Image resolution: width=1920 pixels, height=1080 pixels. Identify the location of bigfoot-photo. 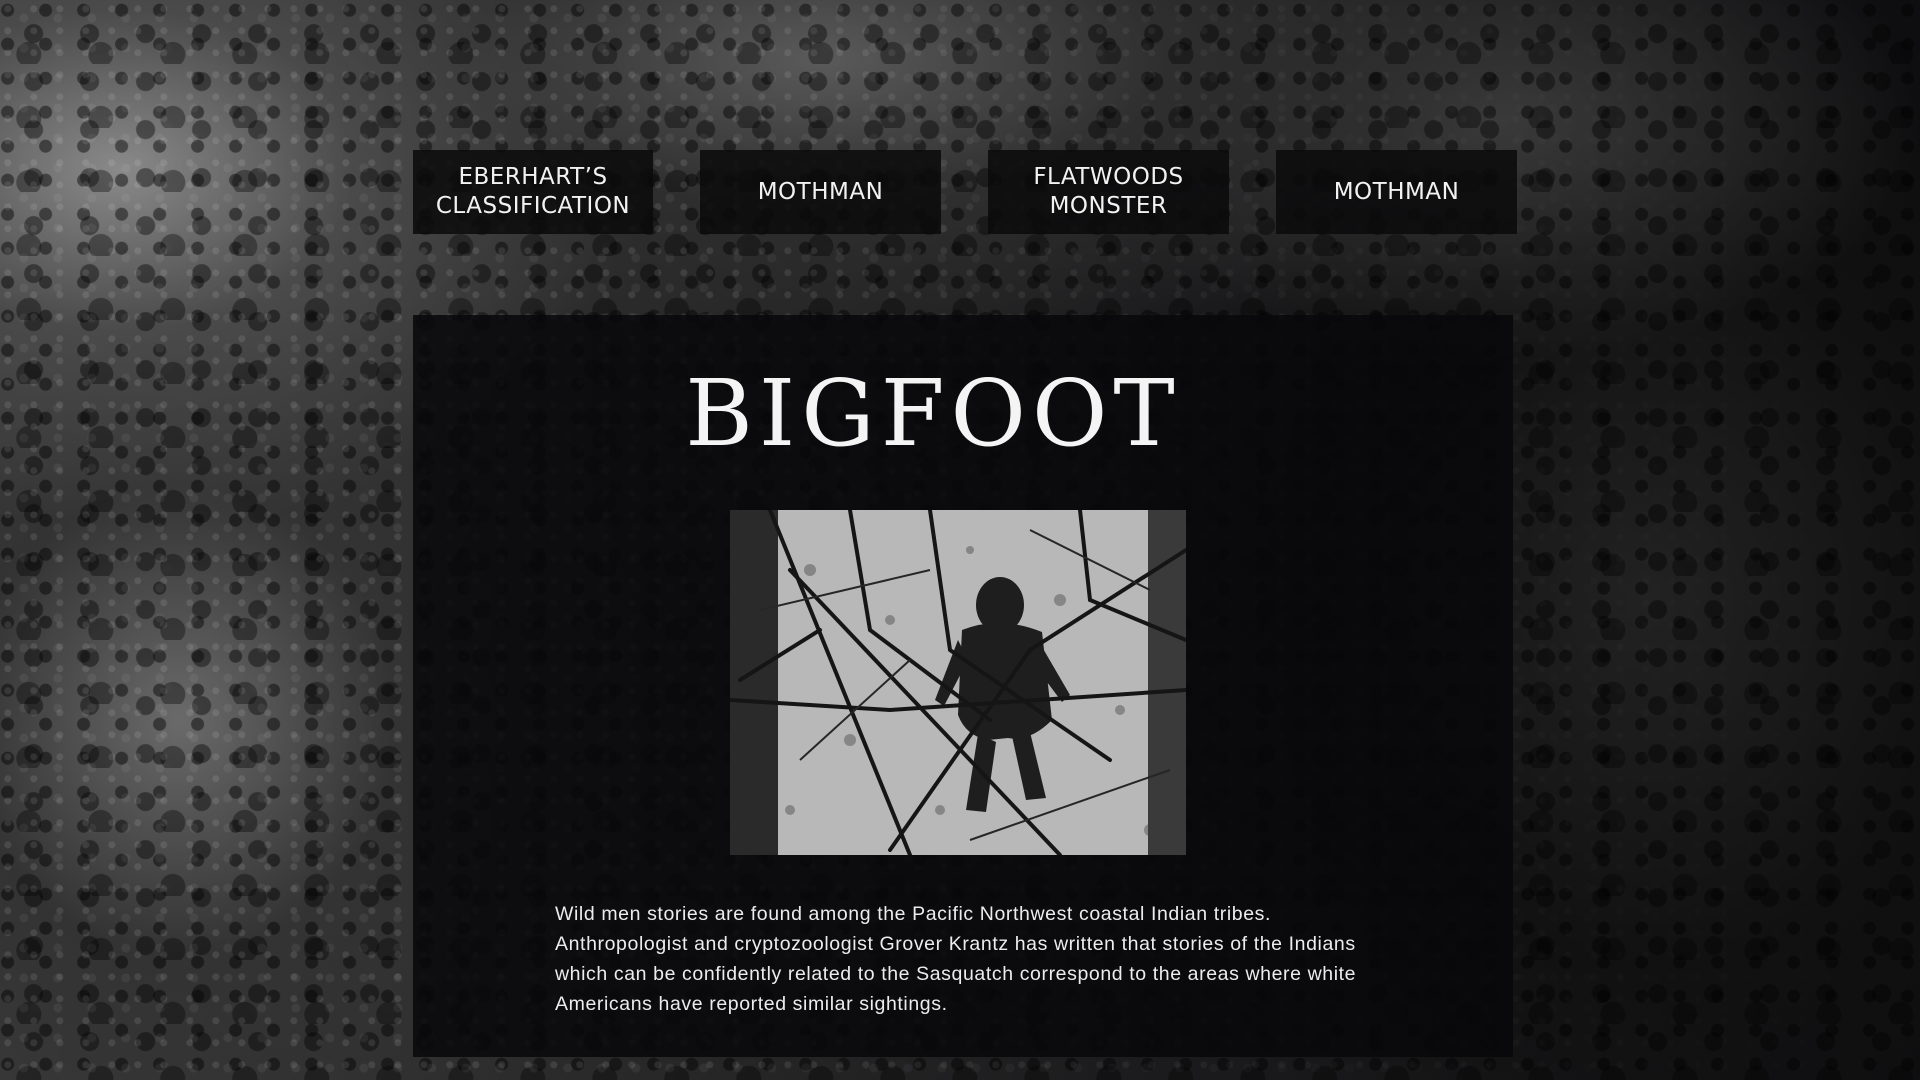
(958, 682).